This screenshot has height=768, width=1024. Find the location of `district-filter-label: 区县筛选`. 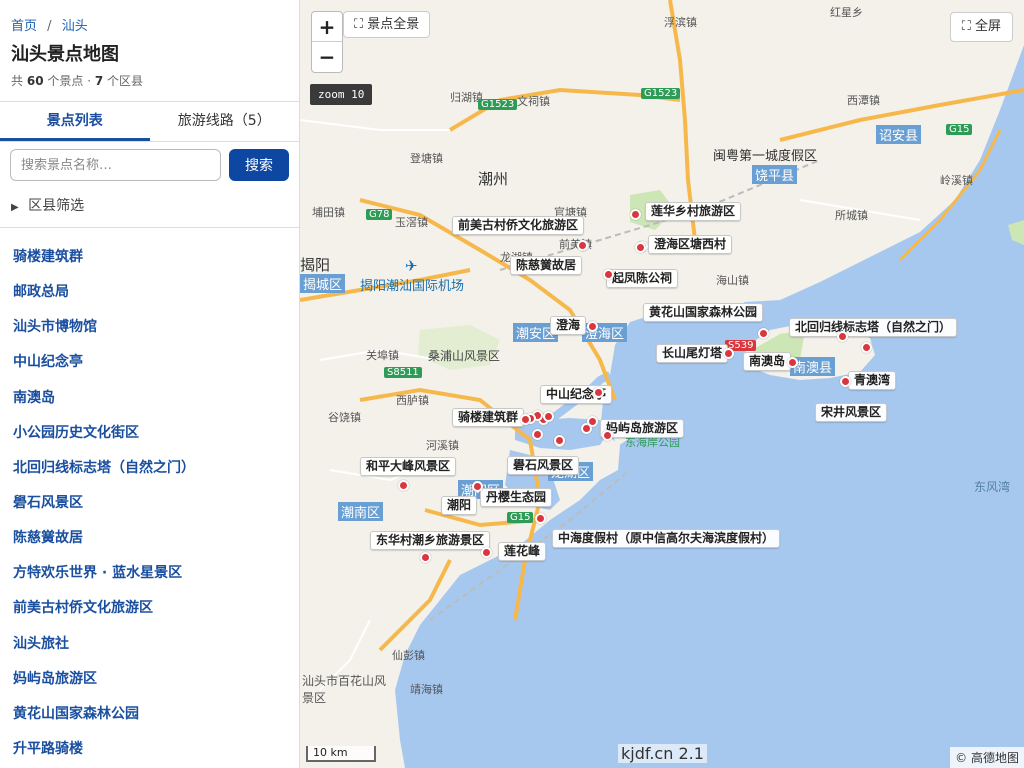

district-filter-label: 区县筛选 is located at coordinates (56, 206).